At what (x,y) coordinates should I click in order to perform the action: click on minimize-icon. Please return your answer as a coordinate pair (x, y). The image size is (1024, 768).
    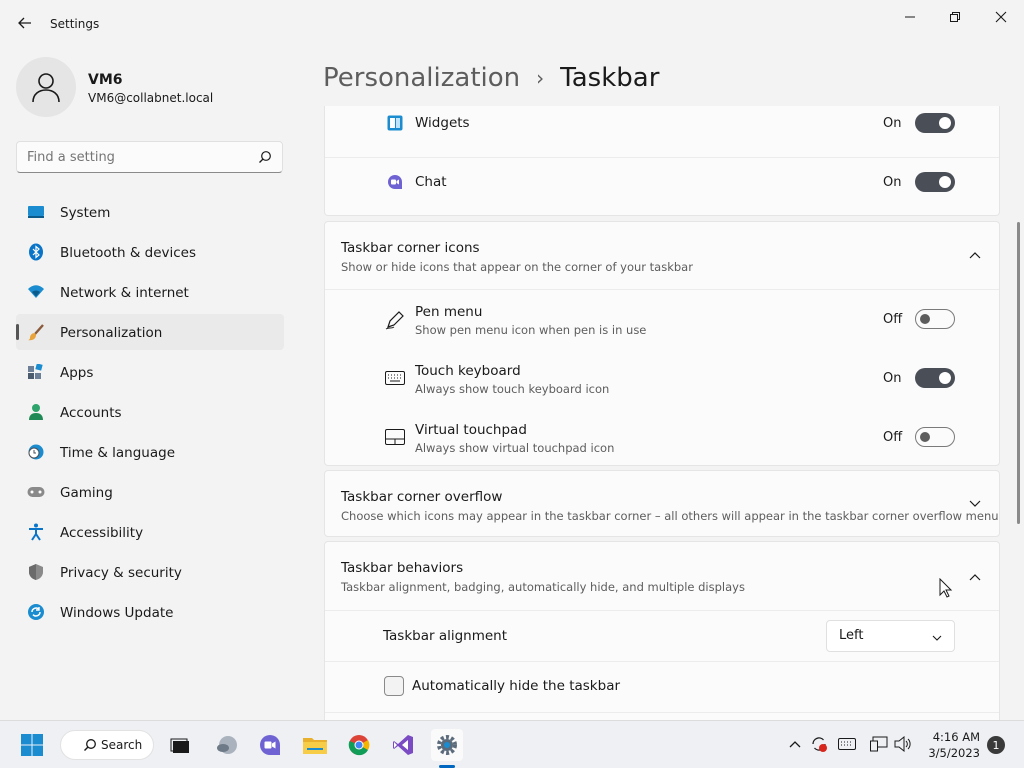
    Looking at the image, I should click on (910, 17).